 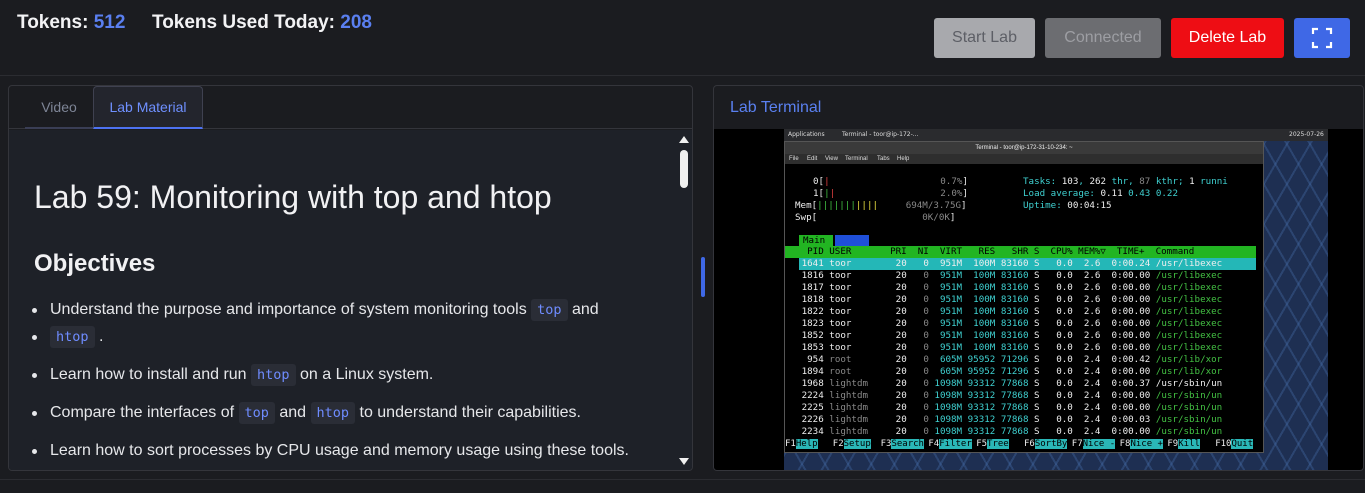 I want to click on clock: 2025-07-26, so click(x=1306, y=134).